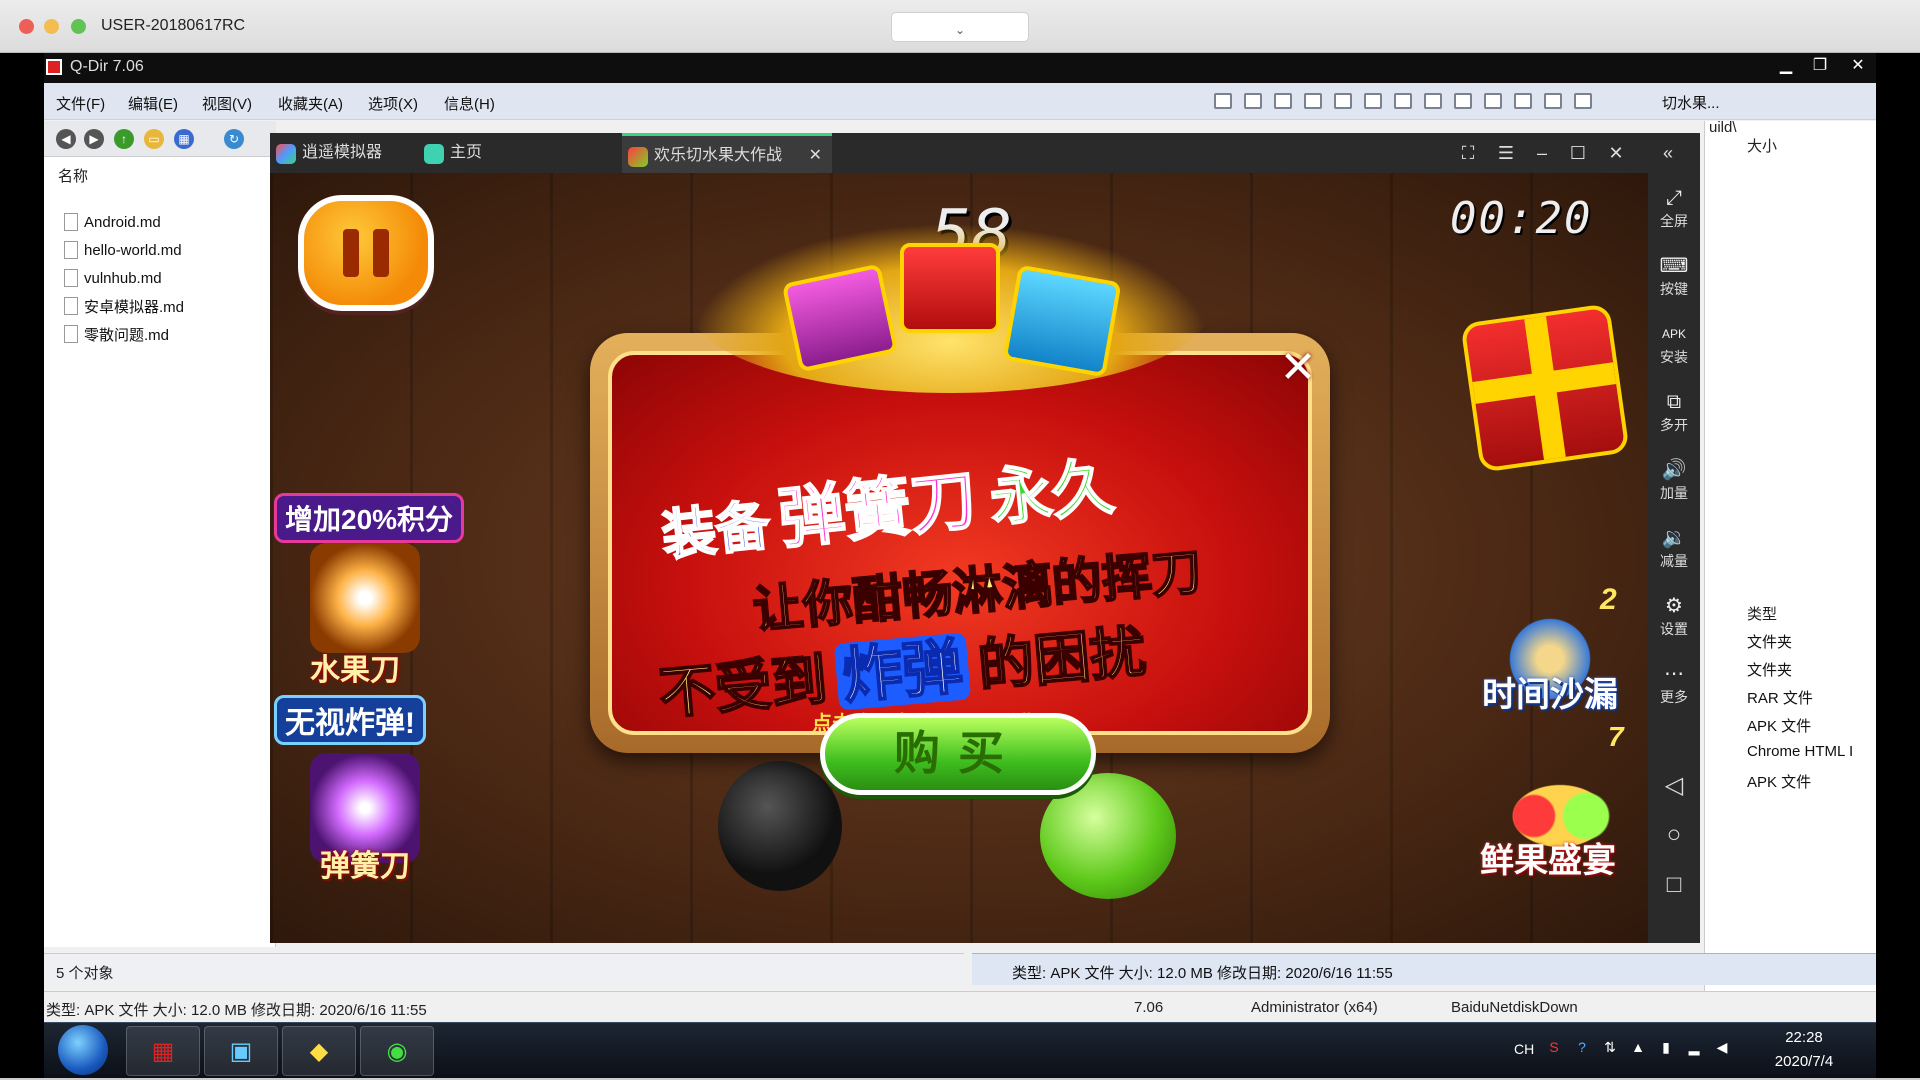 The image size is (1920, 1080). What do you see at coordinates (123, 250) in the screenshot?
I see `file-row: hello-world.md` at bounding box center [123, 250].